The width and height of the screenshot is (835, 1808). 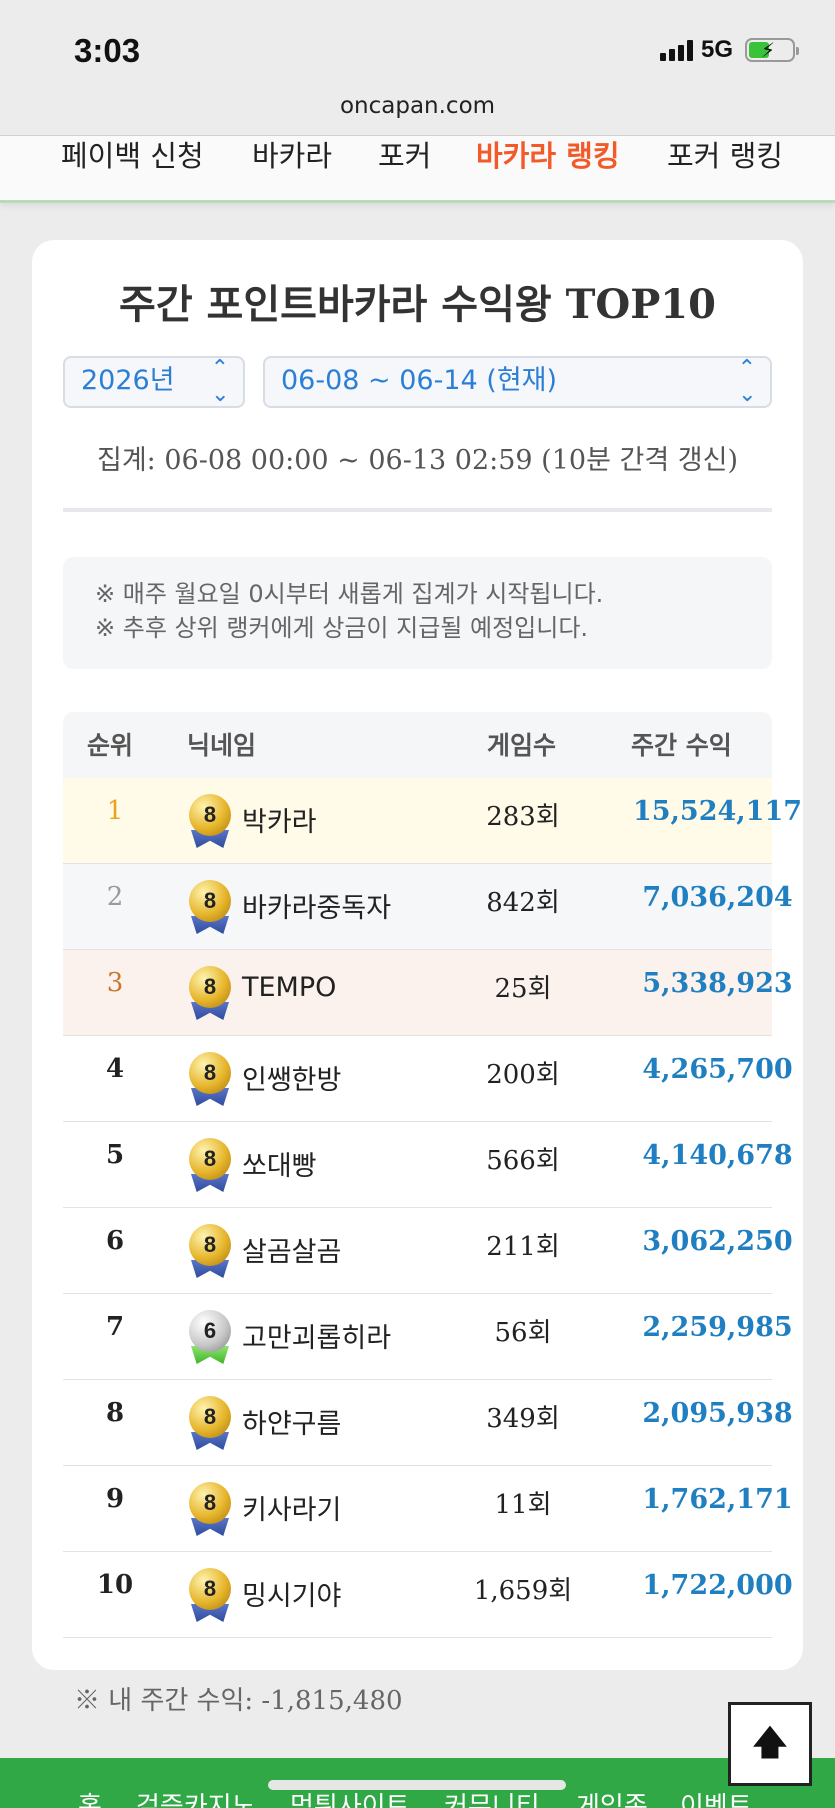 What do you see at coordinates (419, 380) in the screenshot?
I see `week-select-value: 06-08 ~ 06-14 (현재)` at bounding box center [419, 380].